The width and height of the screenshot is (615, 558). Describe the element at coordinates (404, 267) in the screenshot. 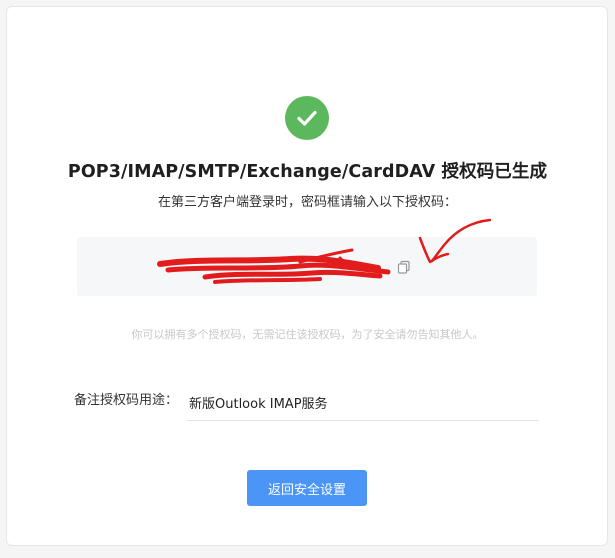

I see `copy-icon` at that location.